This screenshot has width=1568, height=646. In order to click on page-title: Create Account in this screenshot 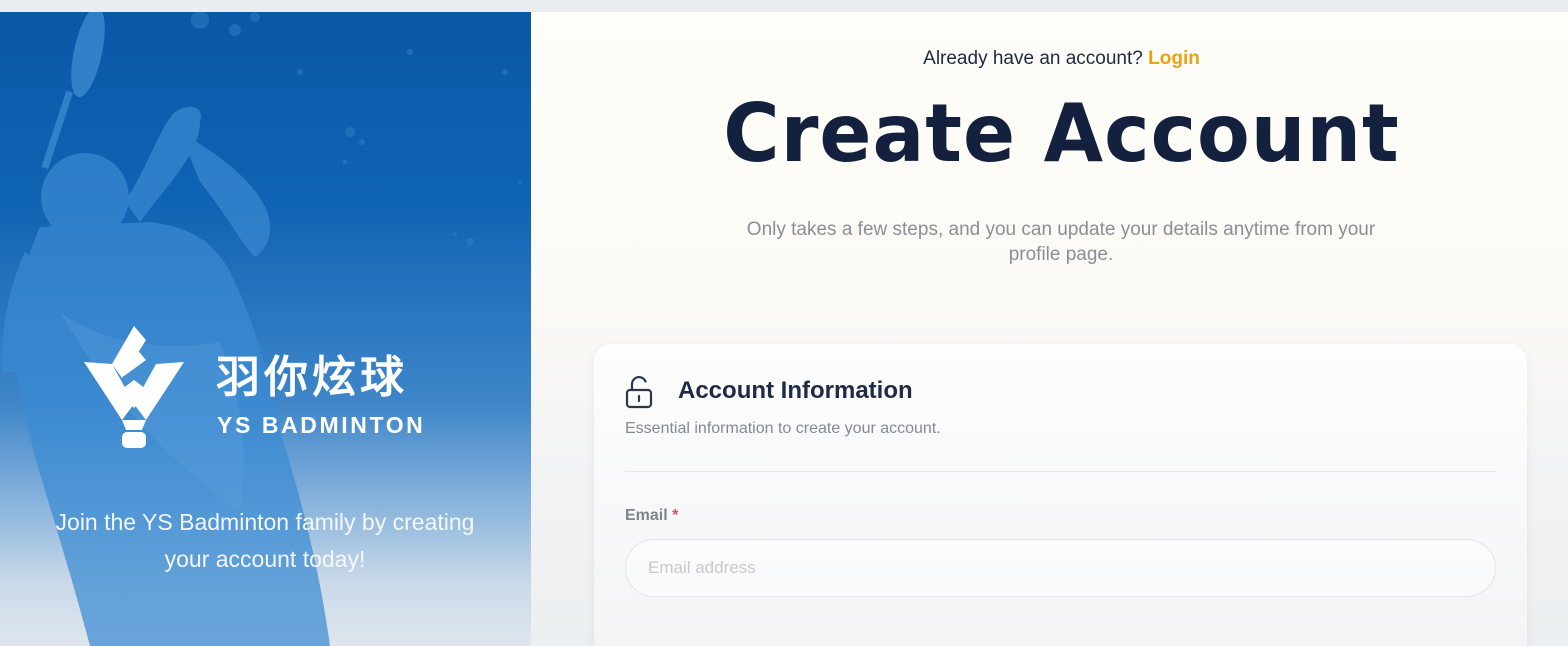, I will do `click(1061, 133)`.